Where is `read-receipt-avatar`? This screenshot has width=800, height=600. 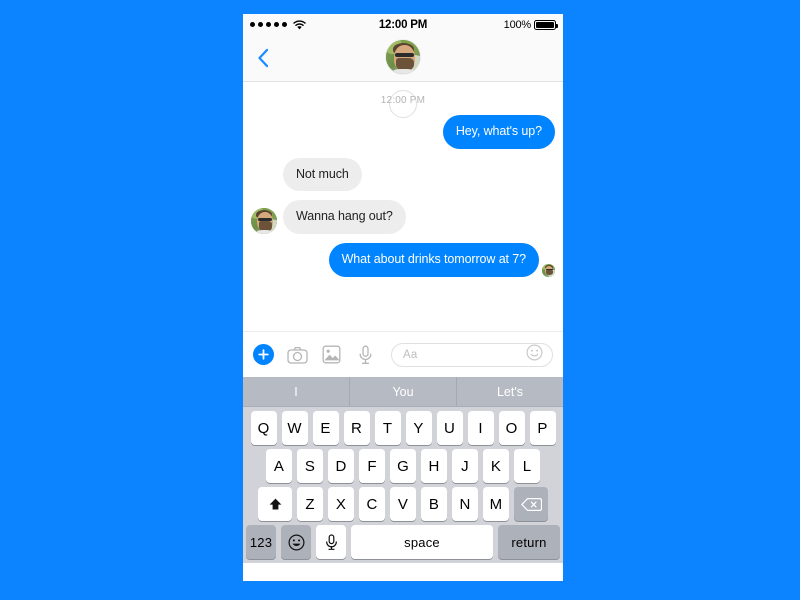
read-receipt-avatar is located at coordinates (548, 270).